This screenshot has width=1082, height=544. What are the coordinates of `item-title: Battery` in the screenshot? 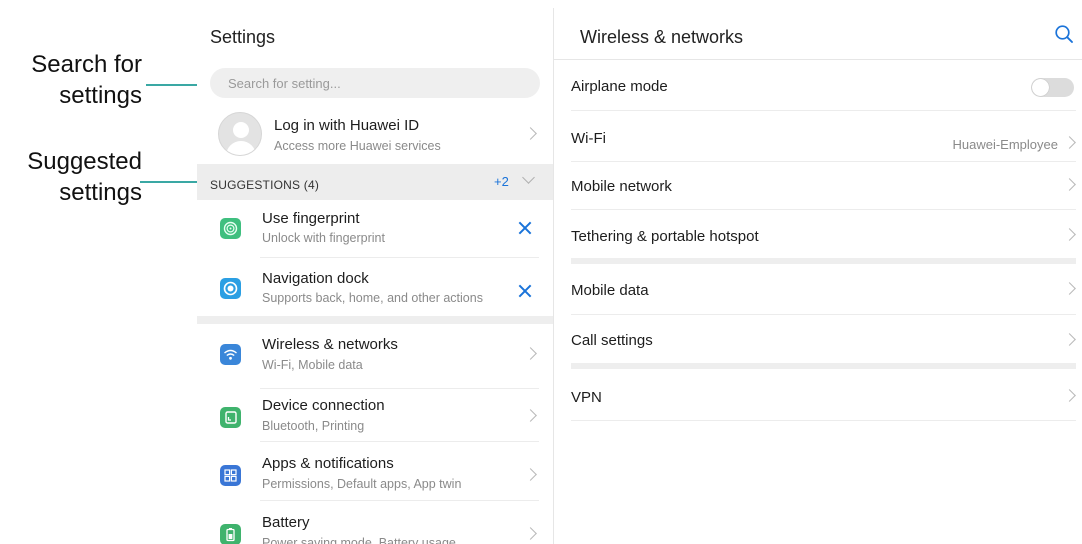 It's located at (286, 522).